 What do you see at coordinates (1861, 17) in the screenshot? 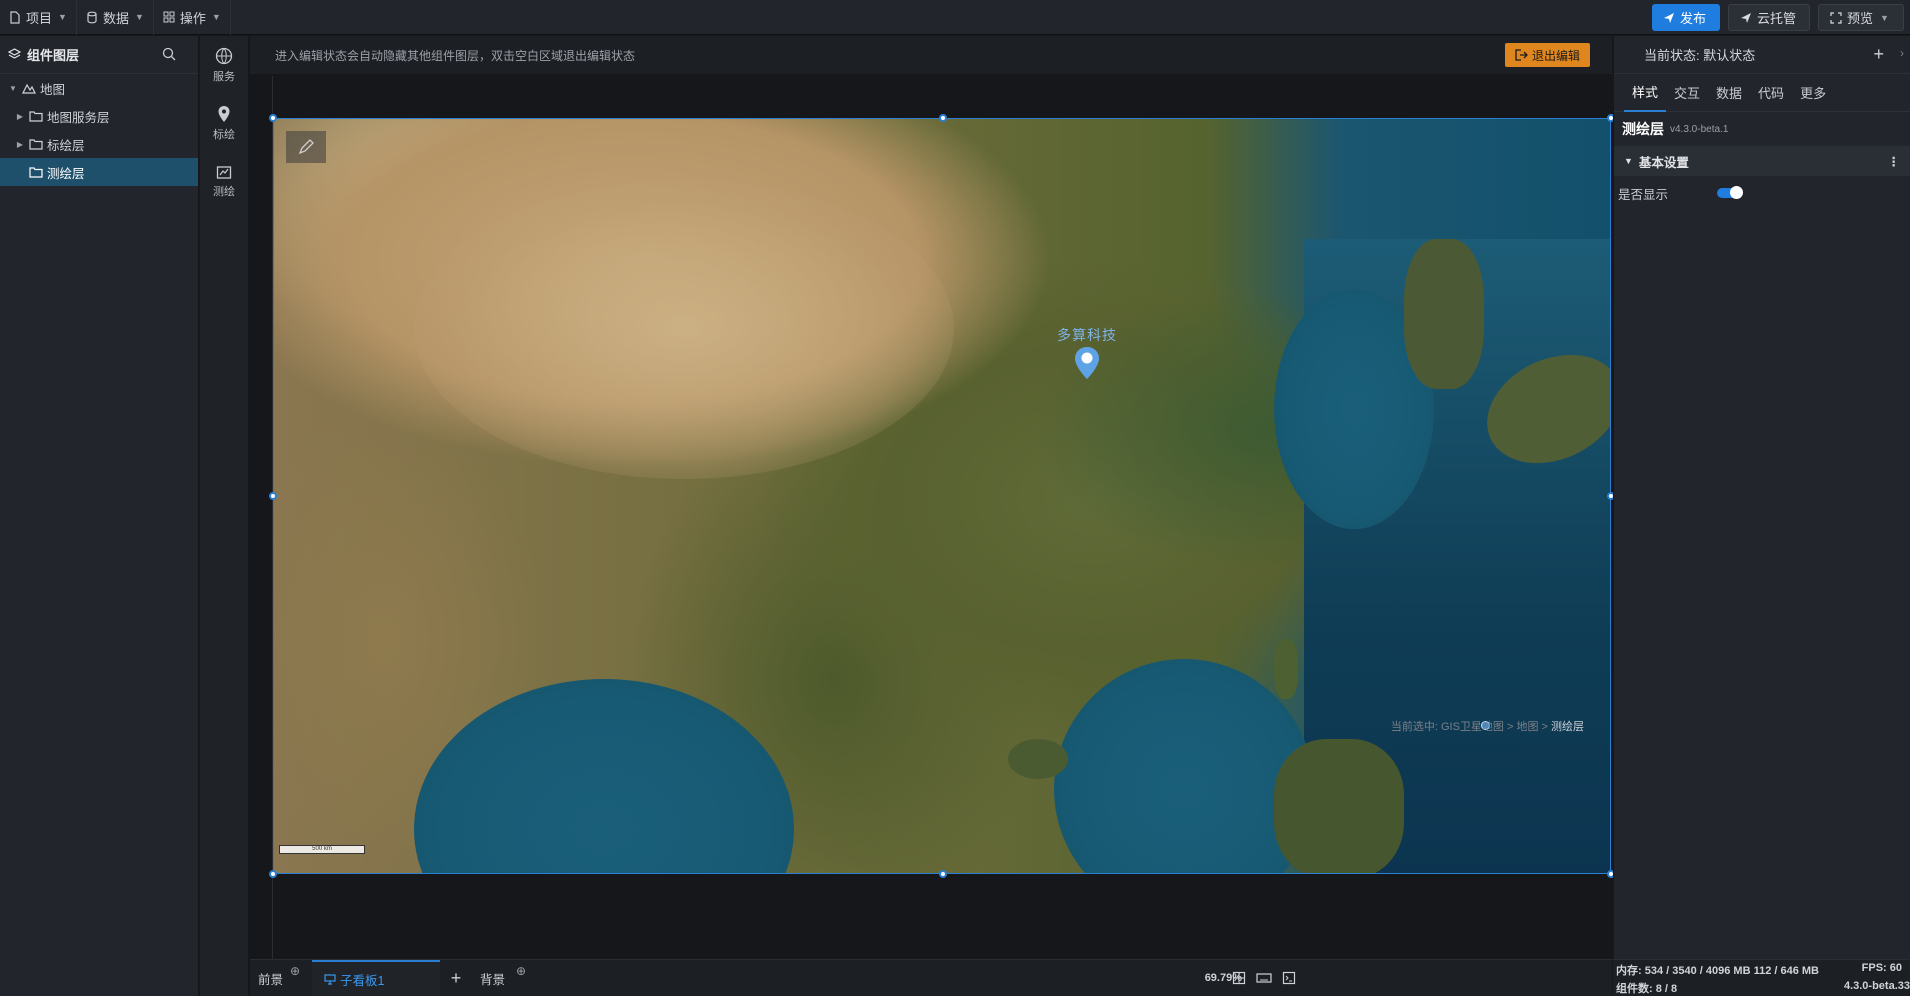
I see `preview-button: 预览 ▼` at bounding box center [1861, 17].